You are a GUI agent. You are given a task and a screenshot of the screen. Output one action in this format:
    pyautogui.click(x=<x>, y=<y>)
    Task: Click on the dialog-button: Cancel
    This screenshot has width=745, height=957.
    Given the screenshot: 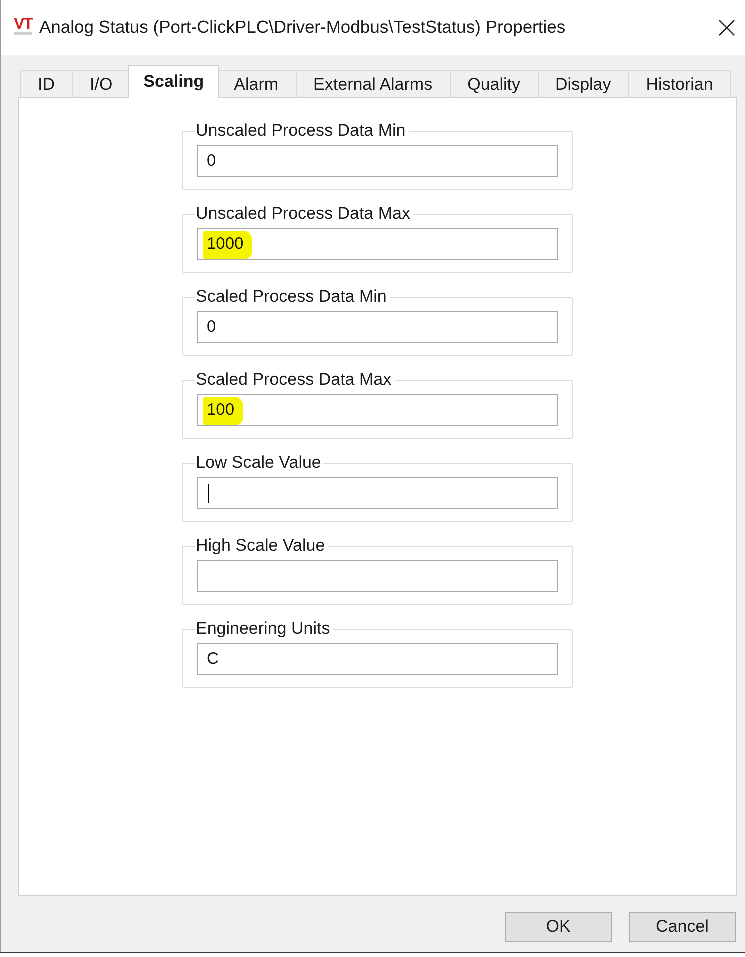 What is the action you would take?
    pyautogui.click(x=682, y=927)
    